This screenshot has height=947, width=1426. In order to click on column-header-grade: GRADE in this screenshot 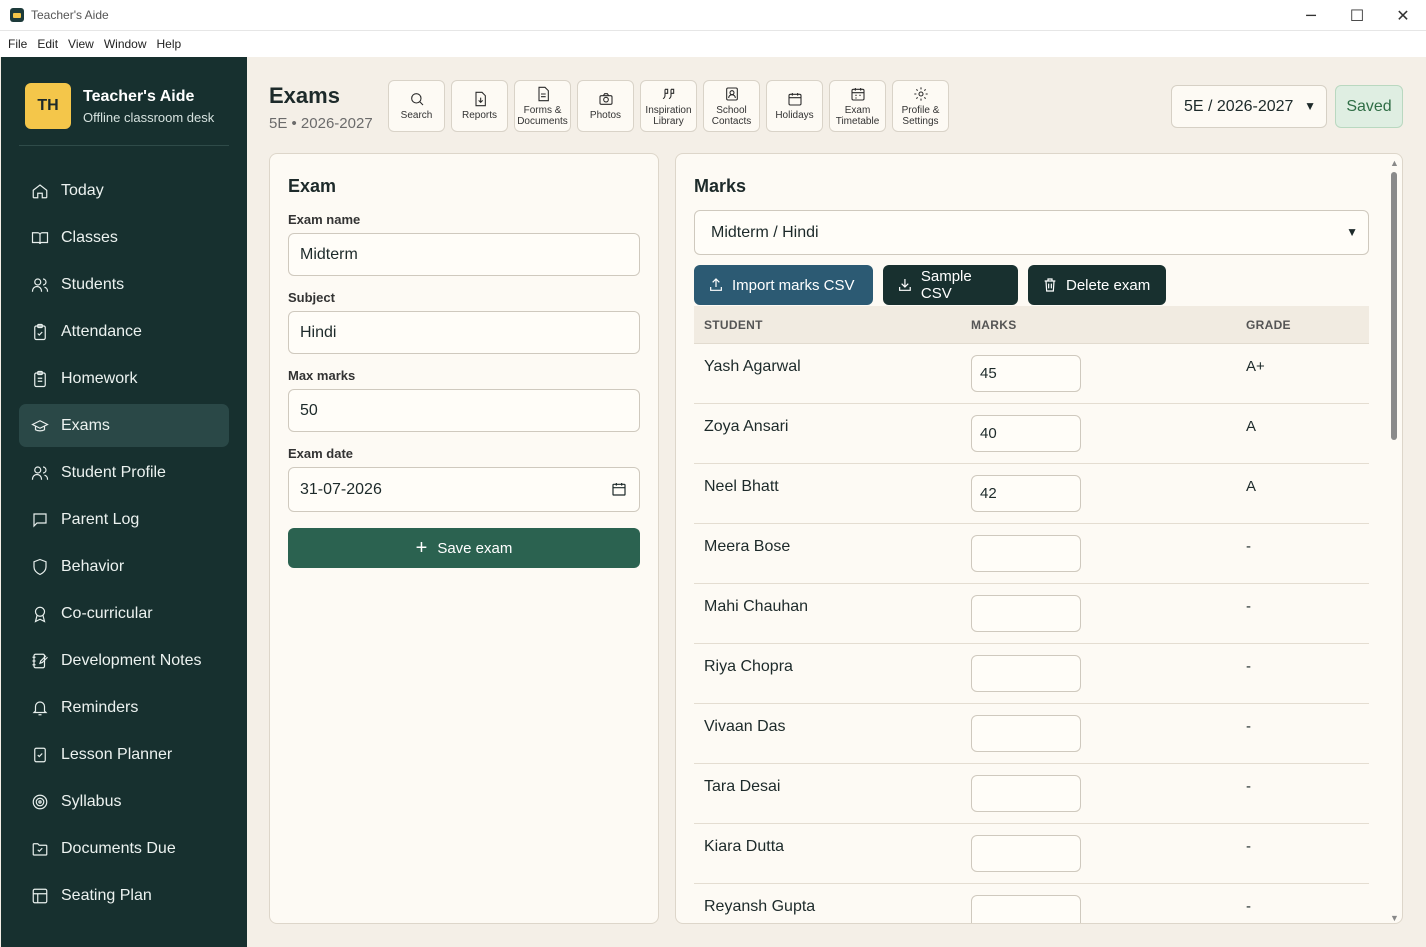, I will do `click(1268, 325)`.